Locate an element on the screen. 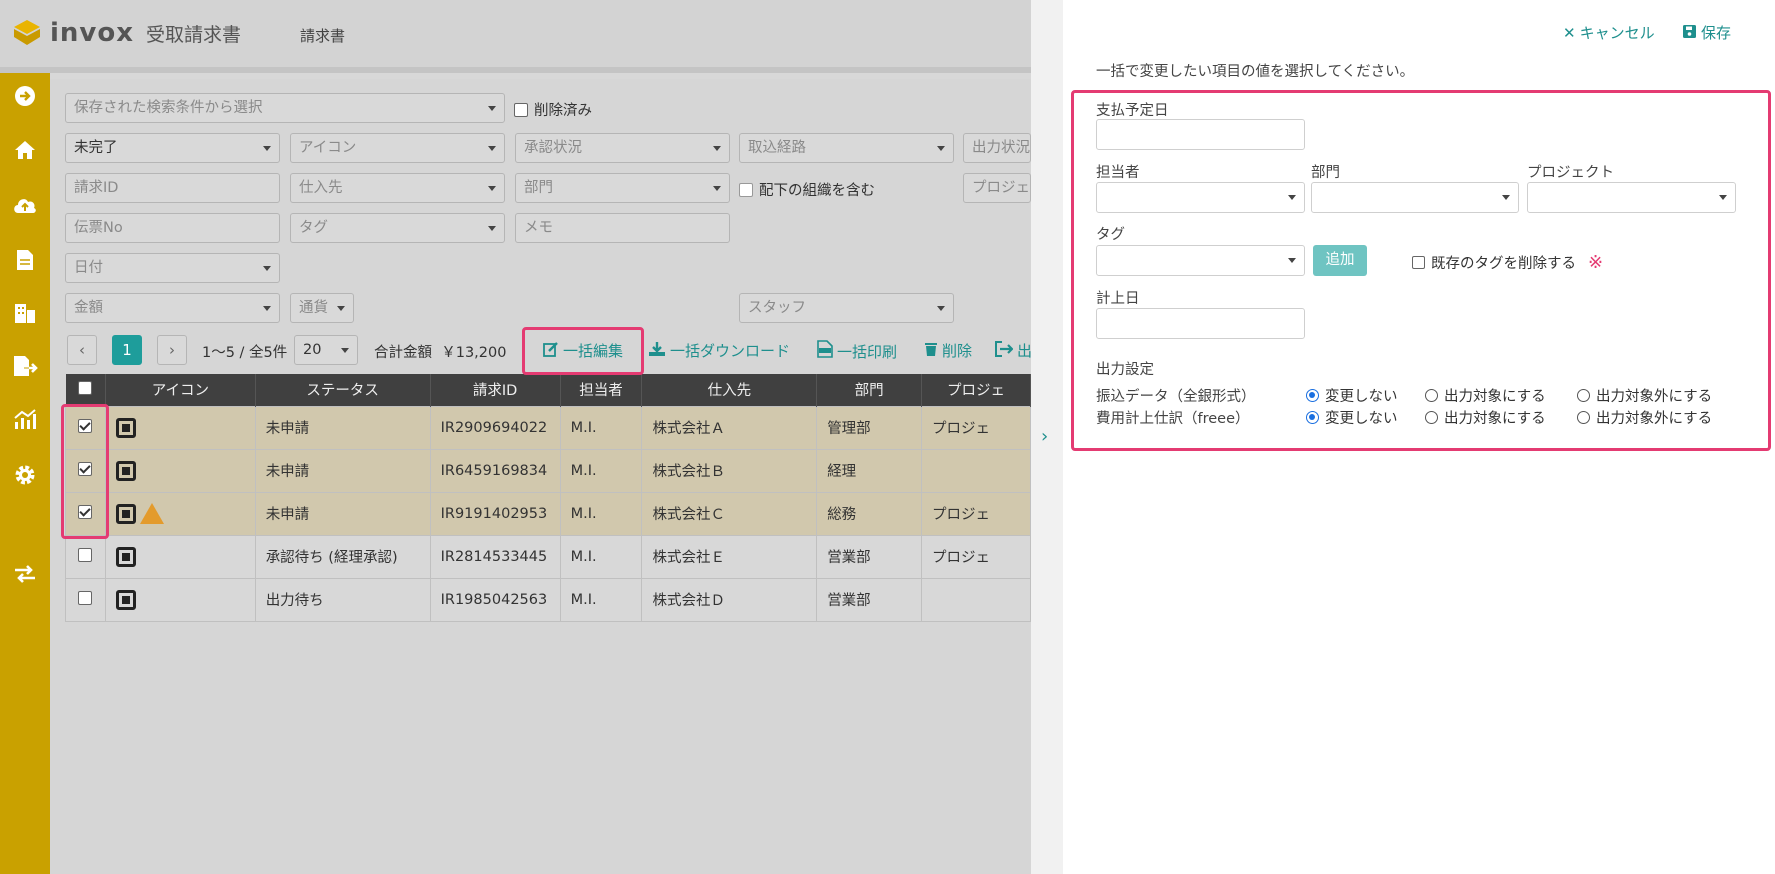  table-row: 未申請 IR9191402953 M.I. 株式会社Ｃ 総務 プロジェ is located at coordinates (548, 513).